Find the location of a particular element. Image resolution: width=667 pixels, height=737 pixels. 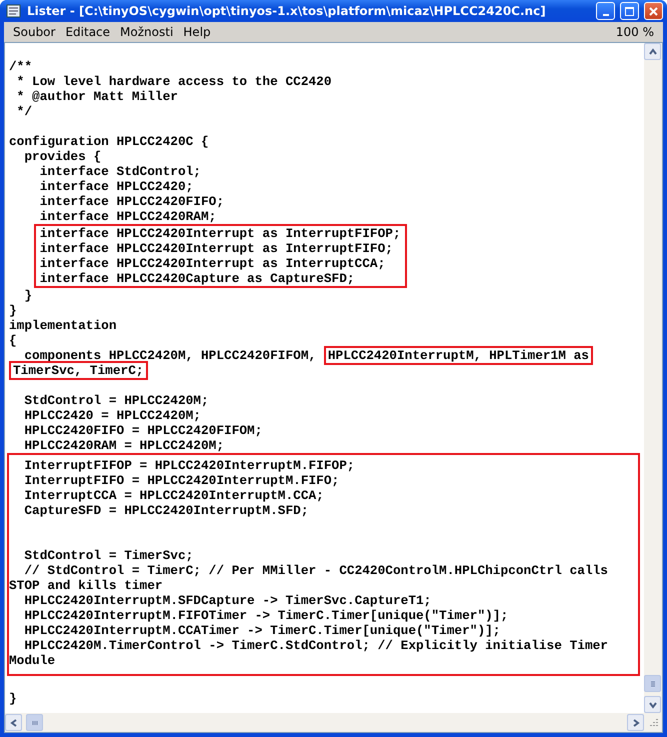

code-line: */ is located at coordinates (25, 111).